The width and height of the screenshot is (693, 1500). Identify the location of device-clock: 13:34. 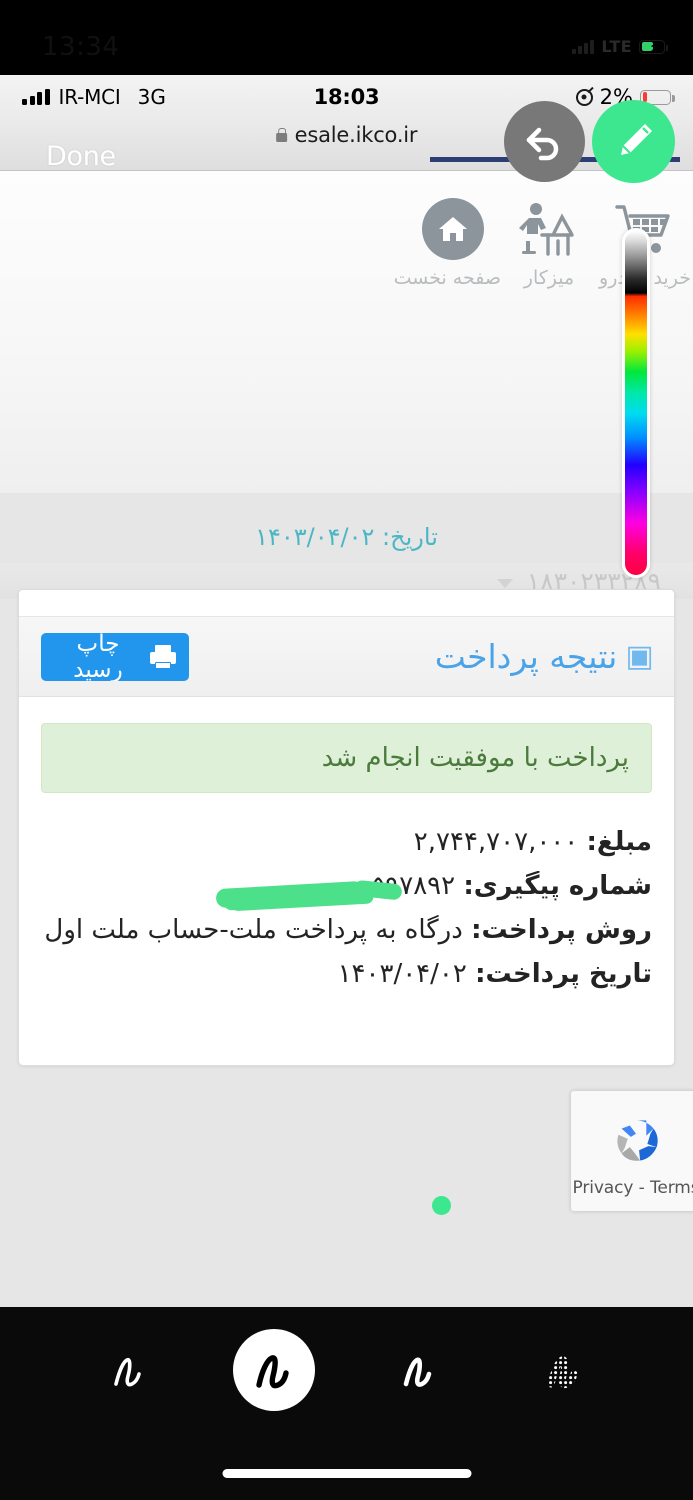
(81, 46).